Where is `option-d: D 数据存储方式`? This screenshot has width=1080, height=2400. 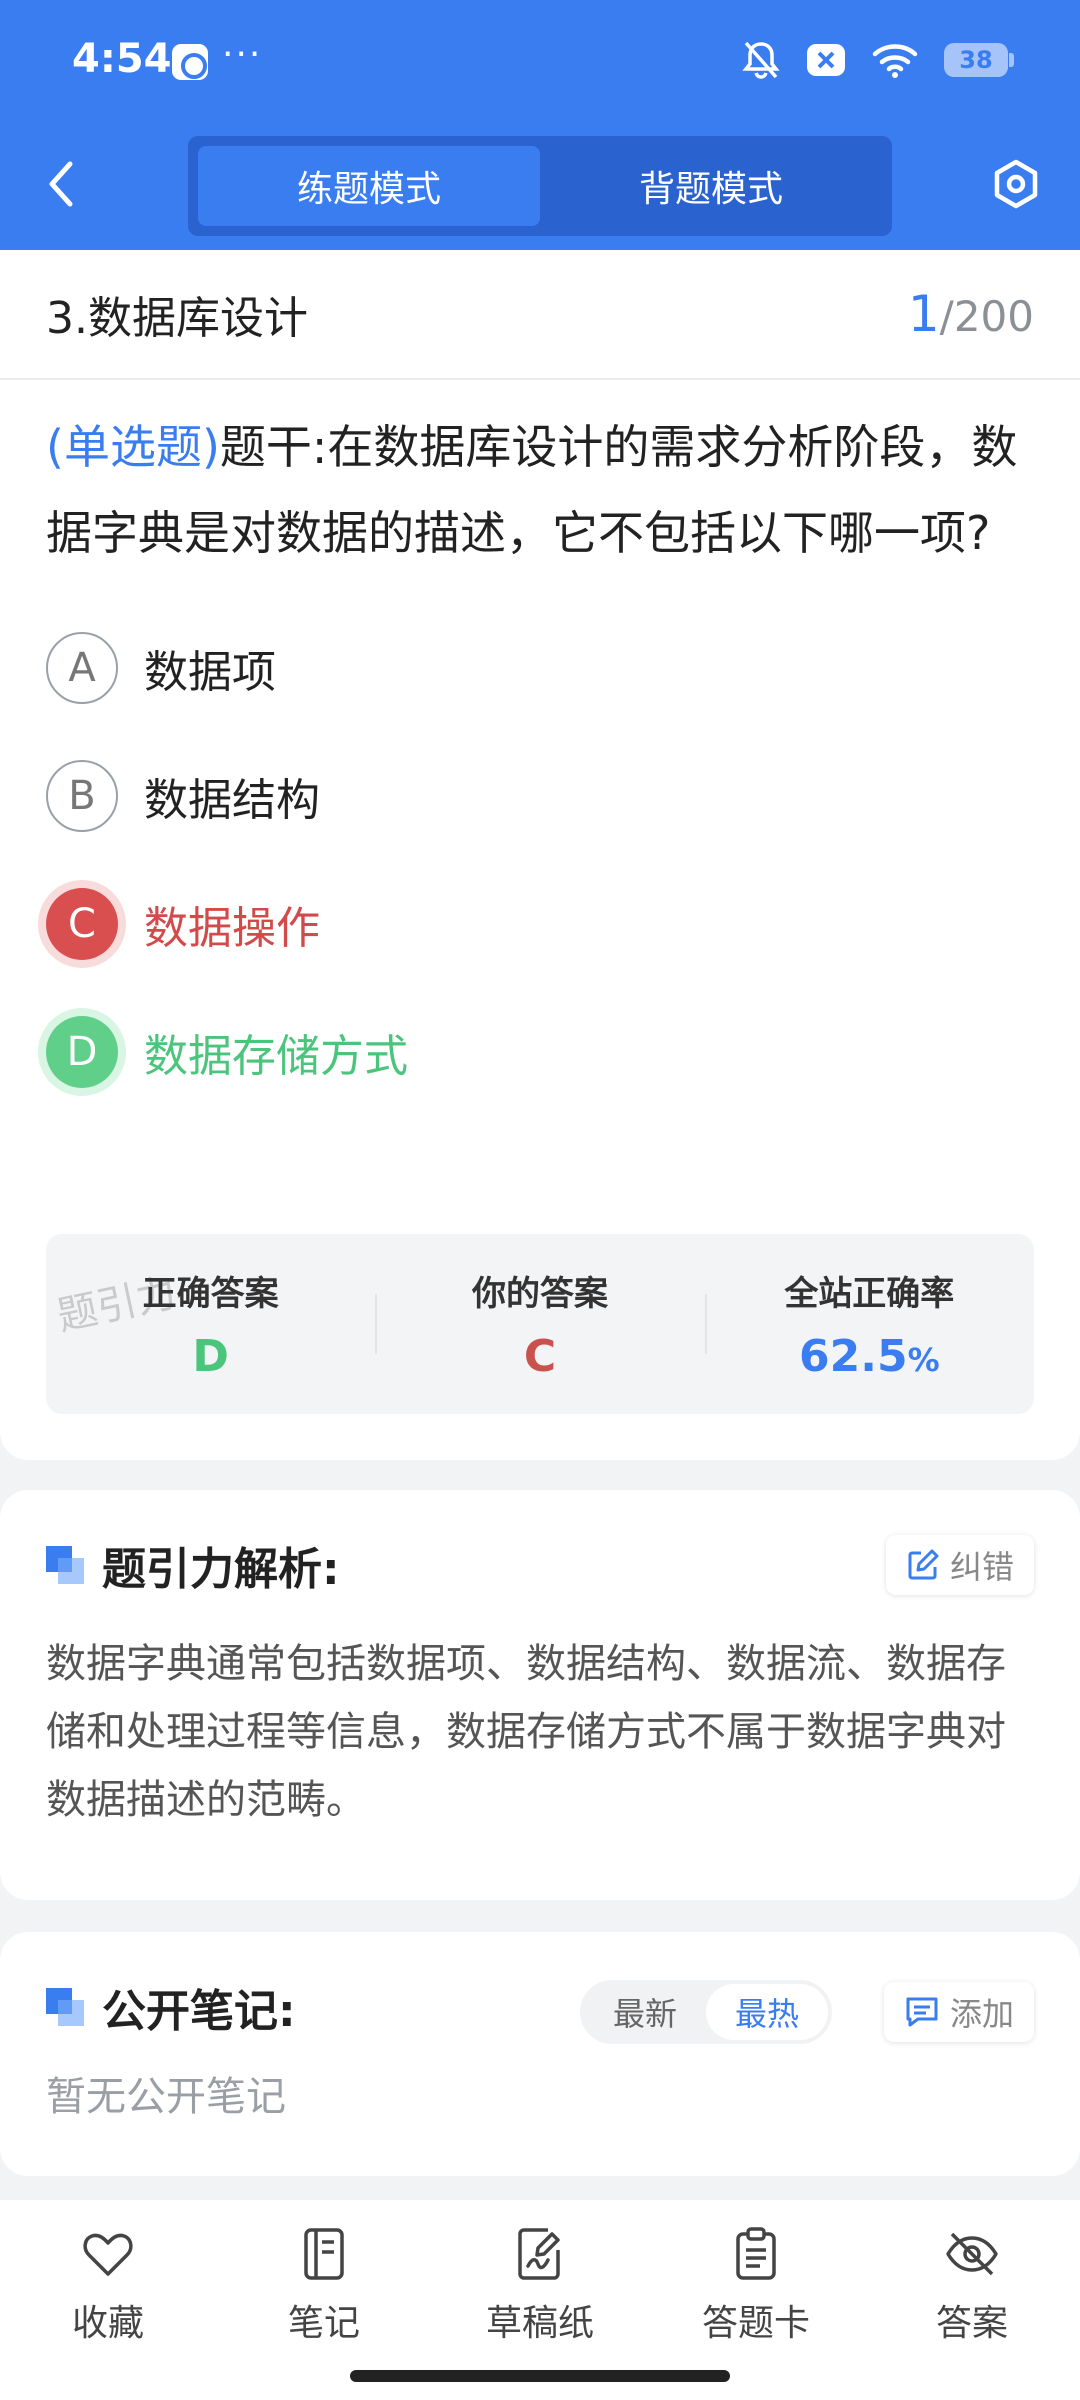
option-d: D 数据存储方式 is located at coordinates (540, 1052).